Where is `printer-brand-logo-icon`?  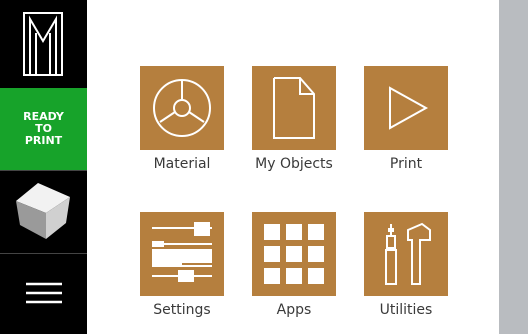 printer-brand-logo-icon is located at coordinates (43, 44).